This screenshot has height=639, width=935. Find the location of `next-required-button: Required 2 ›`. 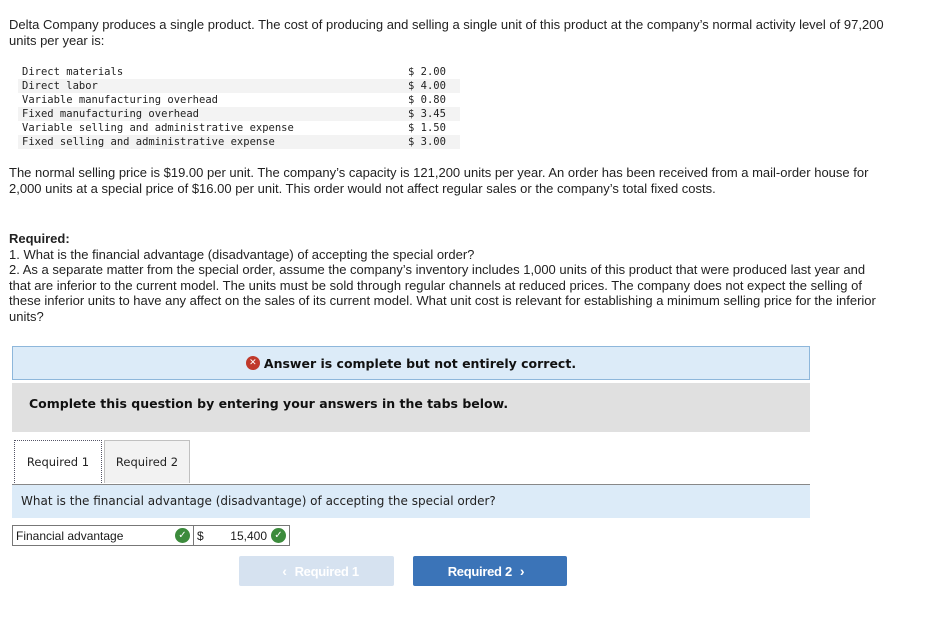

next-required-button: Required 2 › is located at coordinates (490, 571).